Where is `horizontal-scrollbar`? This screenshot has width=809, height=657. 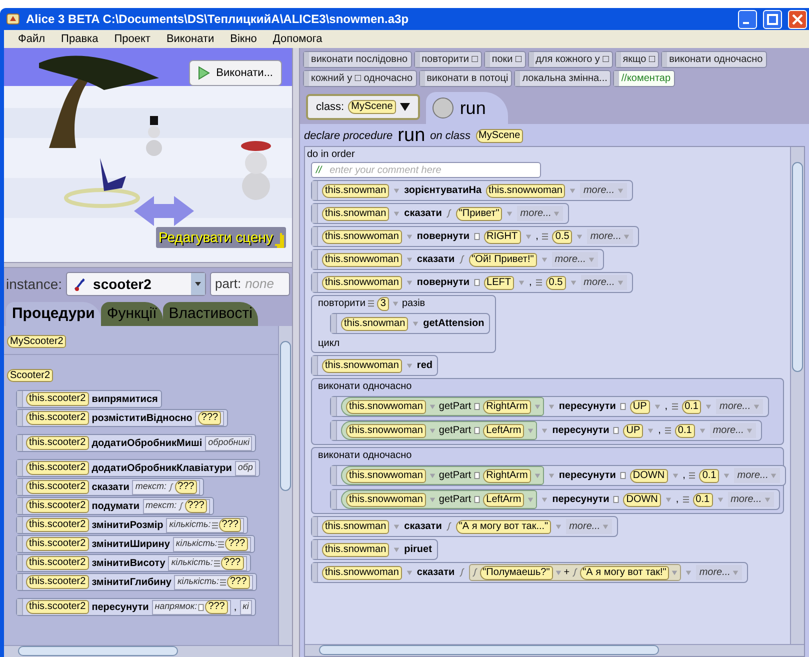 horizontal-scrollbar is located at coordinates (554, 650).